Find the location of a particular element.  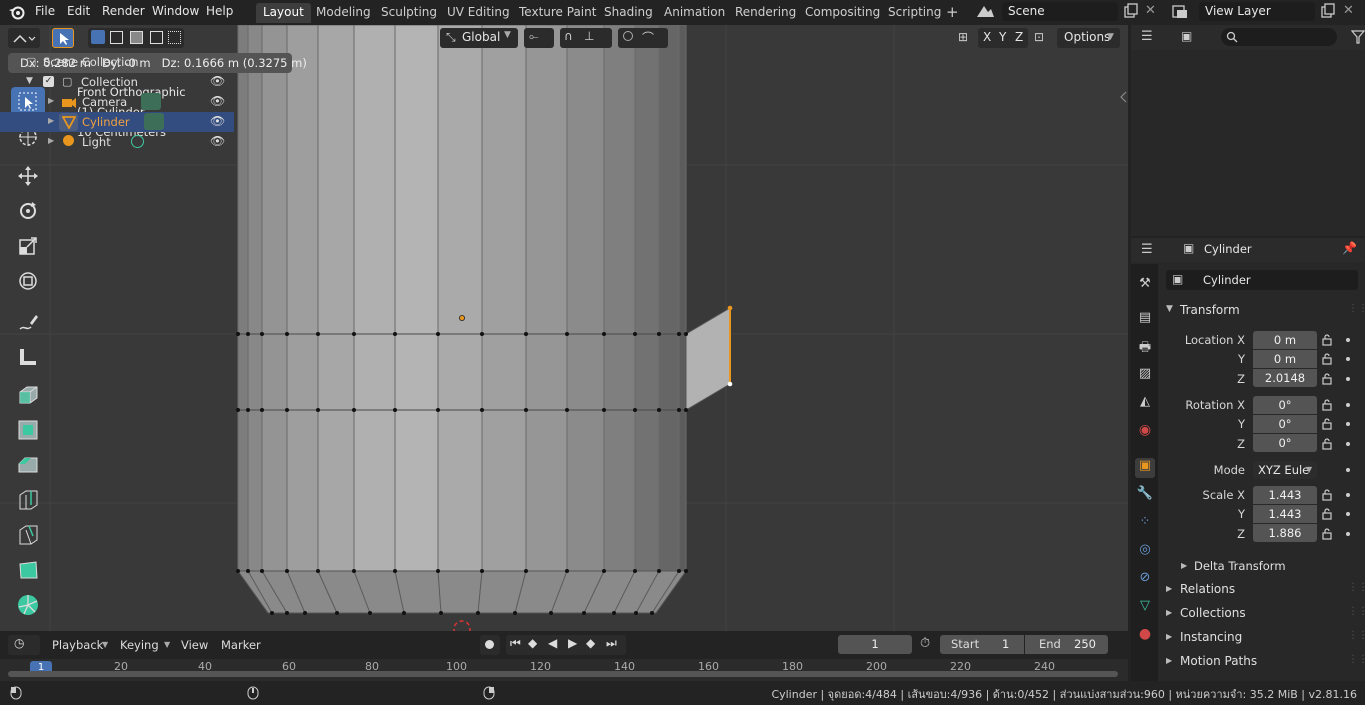

start-frame-field: Start 1 is located at coordinates (982, 644).